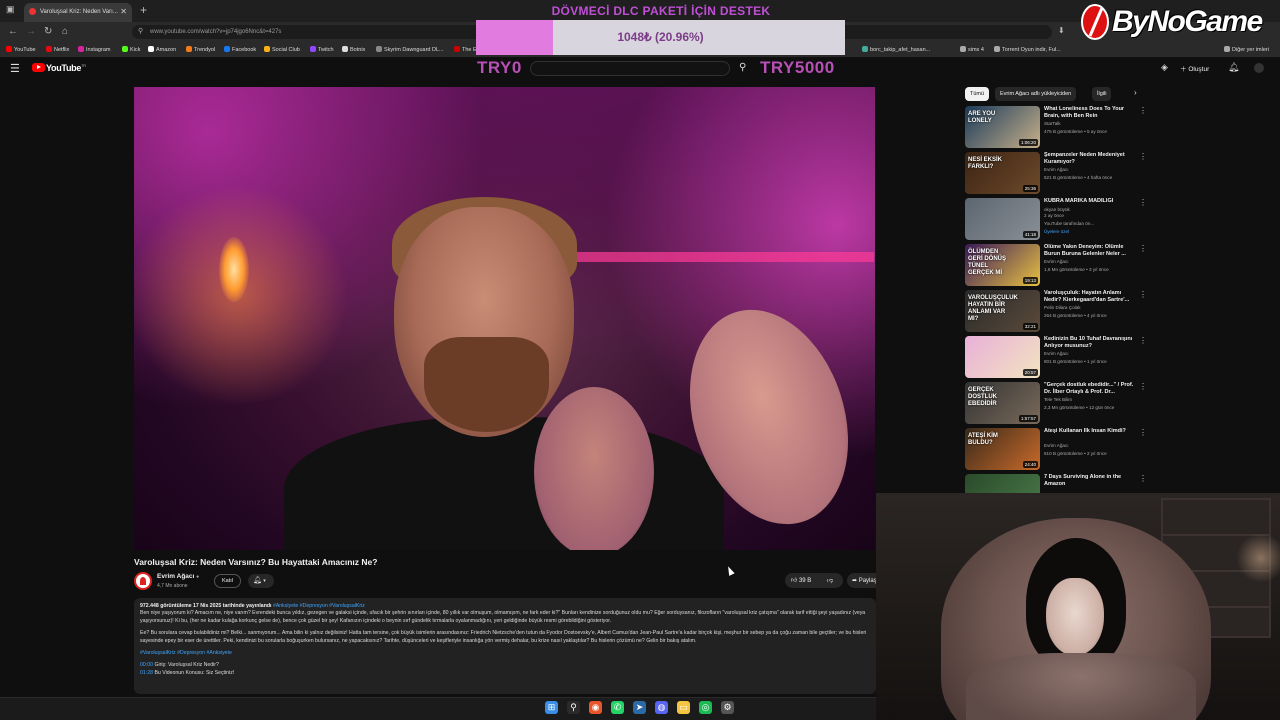 This screenshot has width=1280, height=720. Describe the element at coordinates (1164, 67) in the screenshot. I see `cast-icon: ◈` at that location.